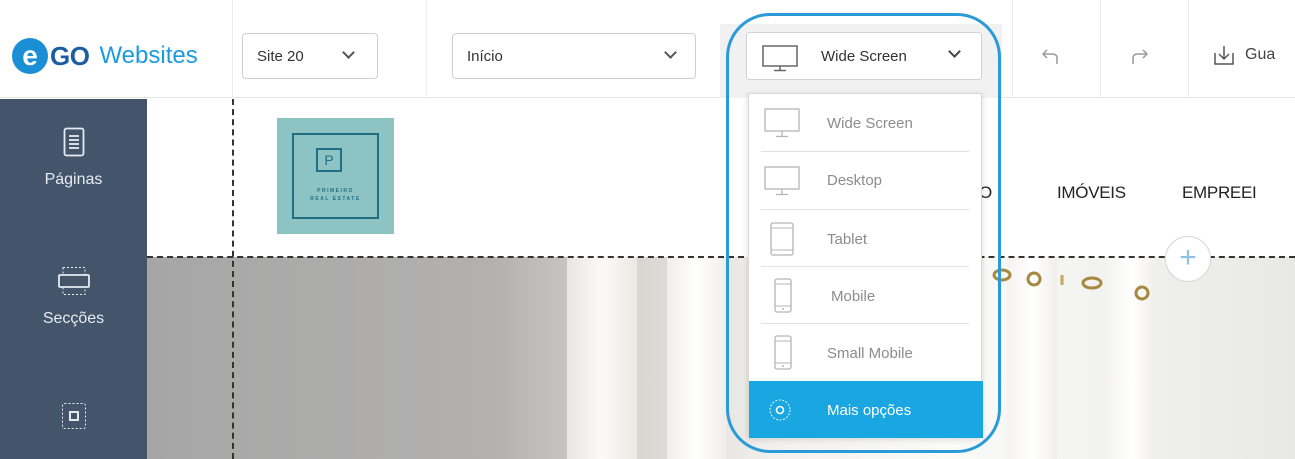 The width and height of the screenshot is (1295, 459). I want to click on device-option-wide-screen: Wide Screen, so click(866, 122).